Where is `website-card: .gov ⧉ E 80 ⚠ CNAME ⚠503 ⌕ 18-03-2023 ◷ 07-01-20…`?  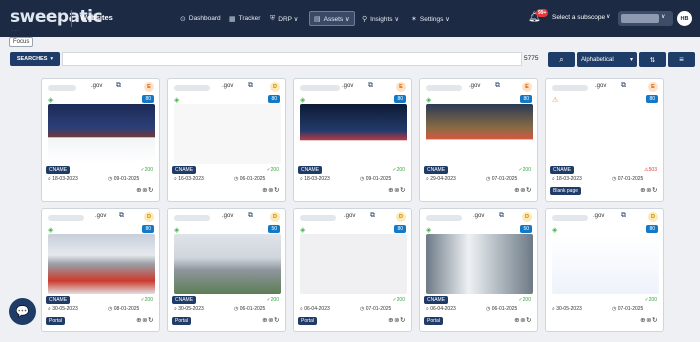 website-card: .gov ⧉ E 80 ⚠ CNAME ⚠503 ⌕ 18-03-2023 ◷ 07-01-20… is located at coordinates (604, 140).